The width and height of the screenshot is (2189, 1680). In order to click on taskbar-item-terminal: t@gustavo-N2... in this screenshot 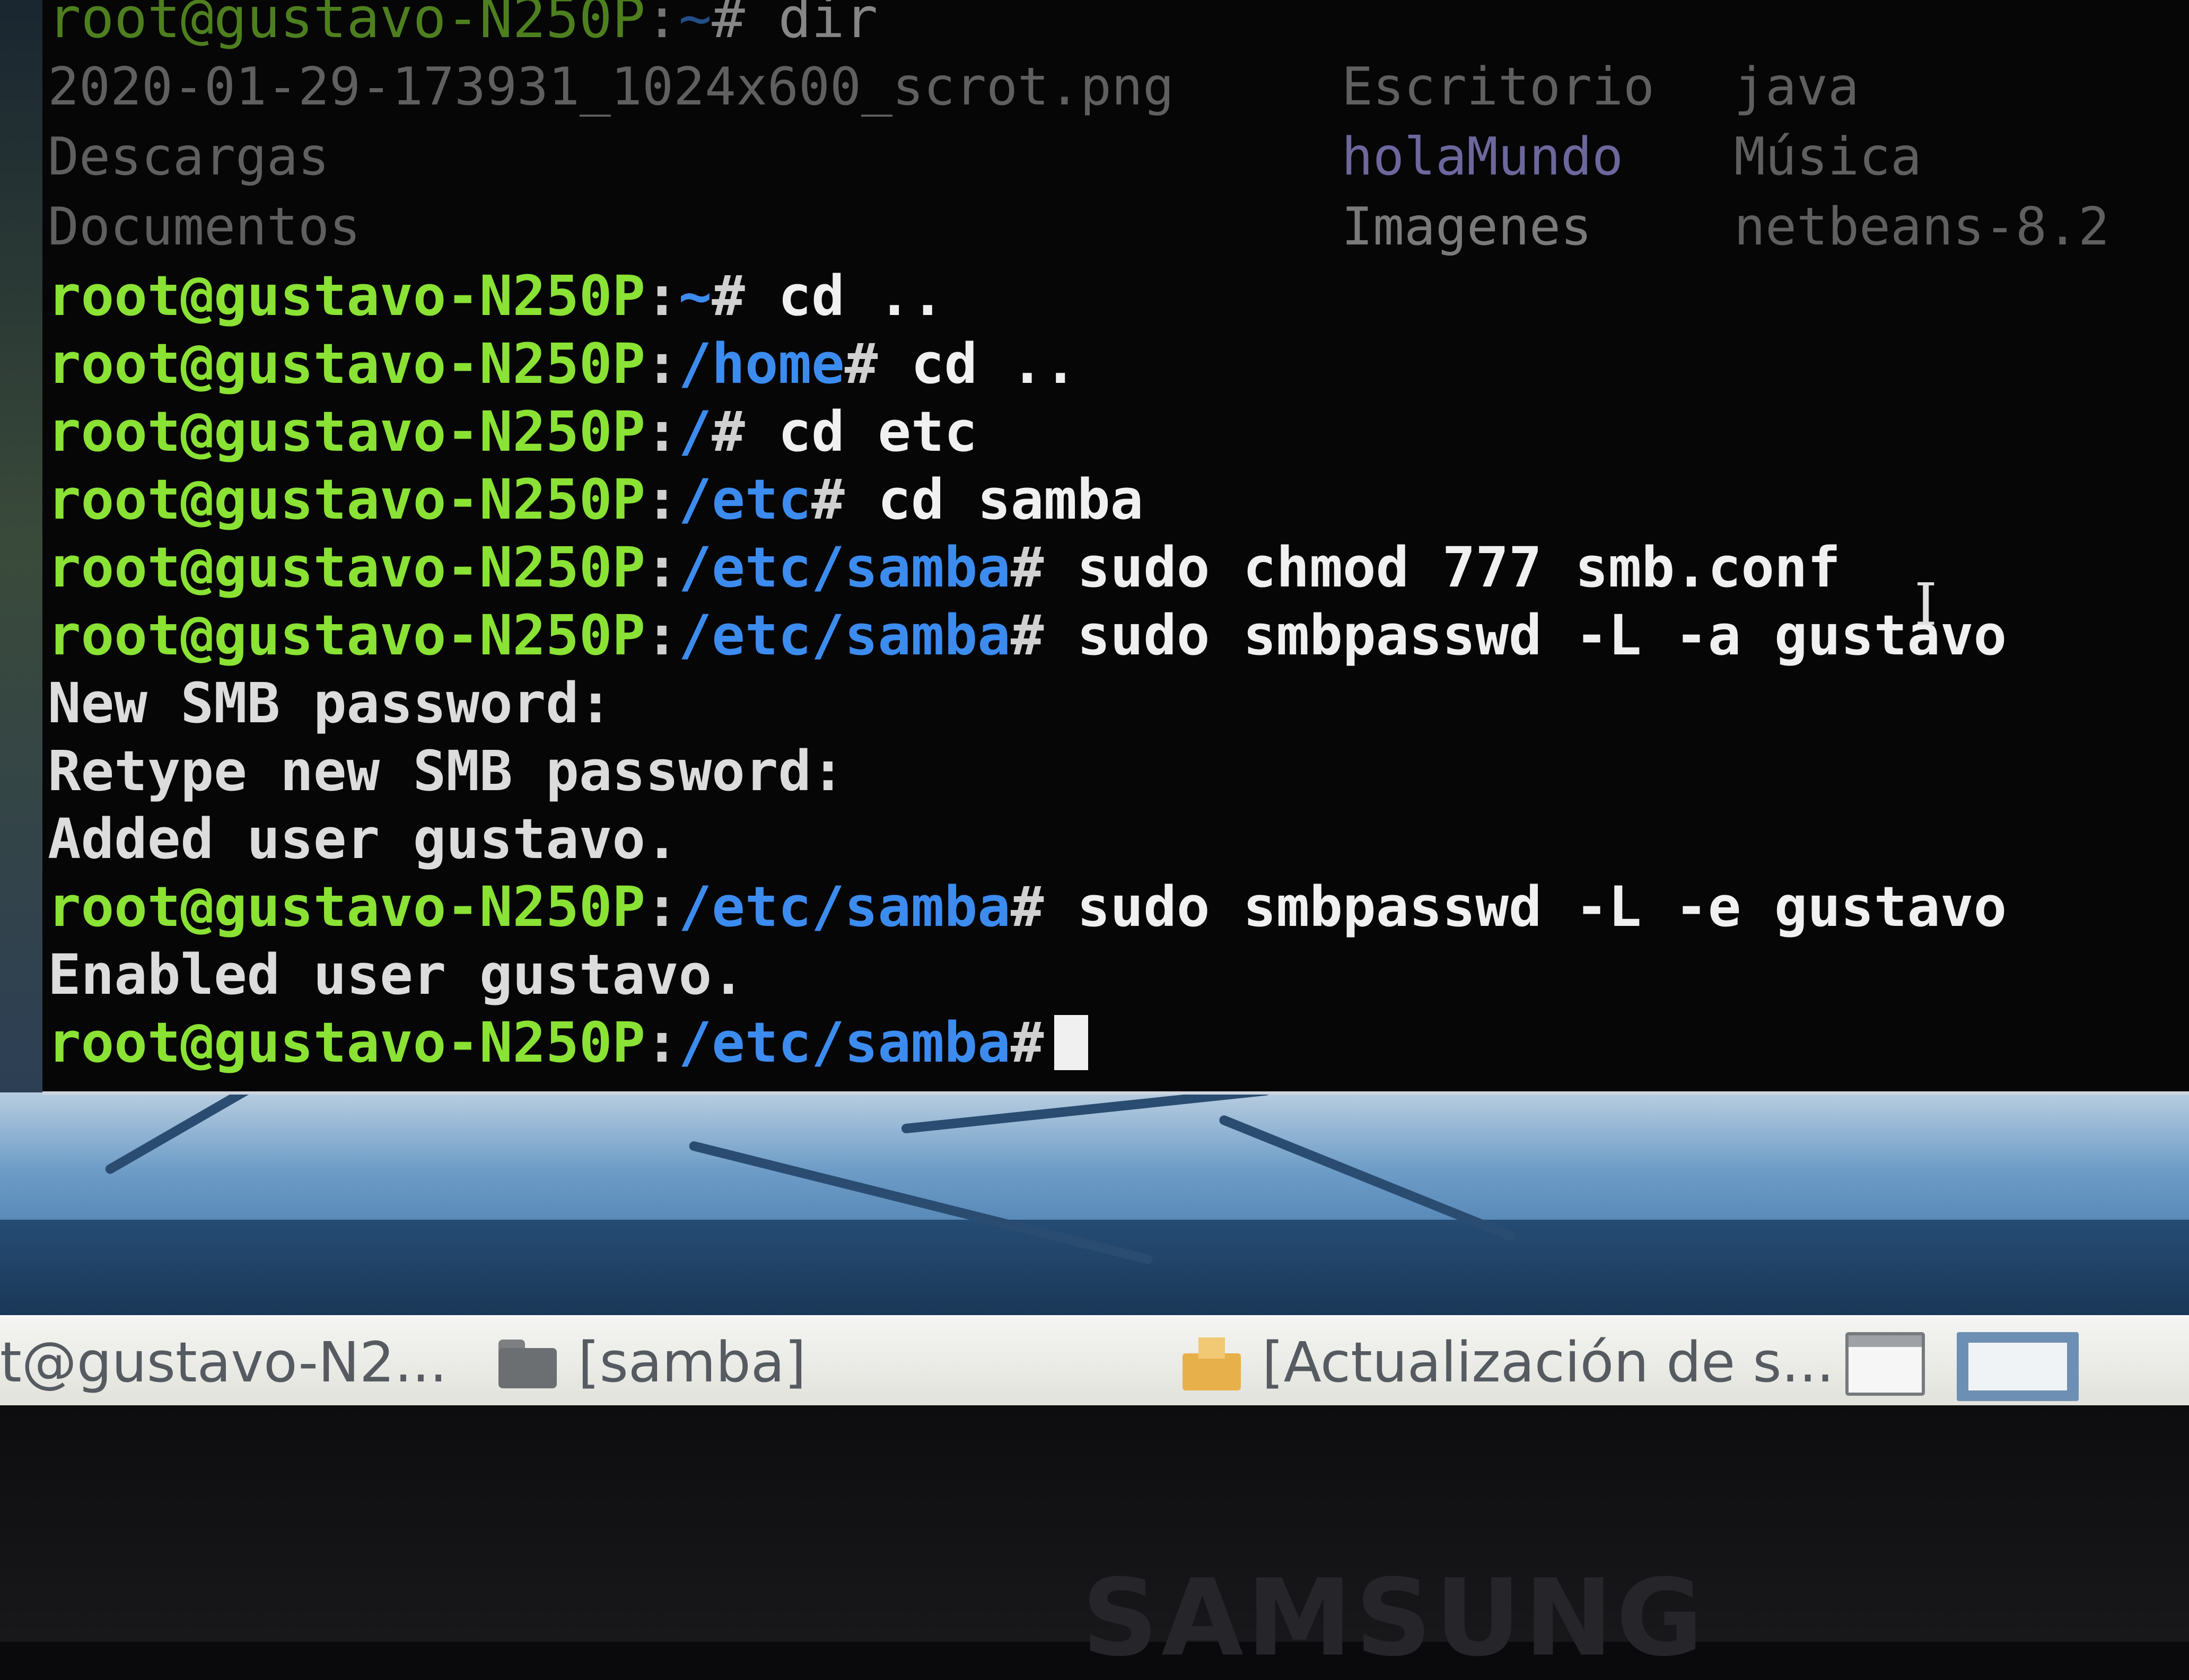, I will do `click(222, 1362)`.